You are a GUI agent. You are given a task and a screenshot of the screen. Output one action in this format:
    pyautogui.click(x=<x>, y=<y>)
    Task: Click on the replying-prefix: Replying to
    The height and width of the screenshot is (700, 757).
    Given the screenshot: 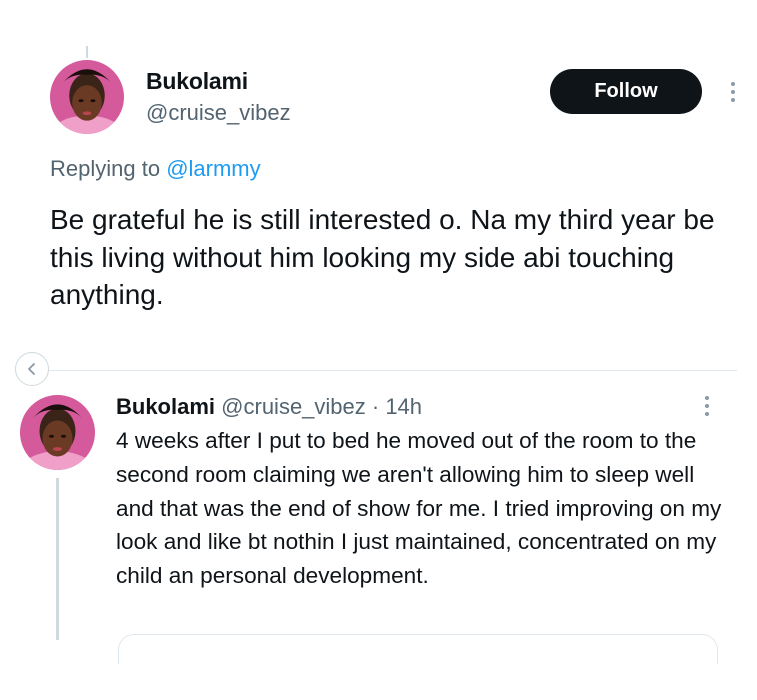 What is the action you would take?
    pyautogui.click(x=105, y=168)
    